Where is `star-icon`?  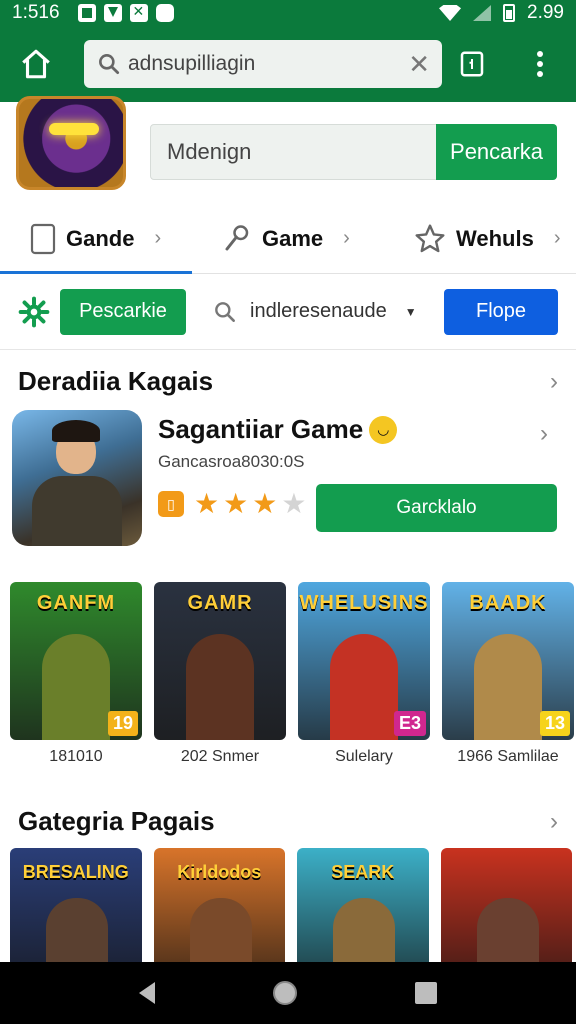 star-icon is located at coordinates (430, 237).